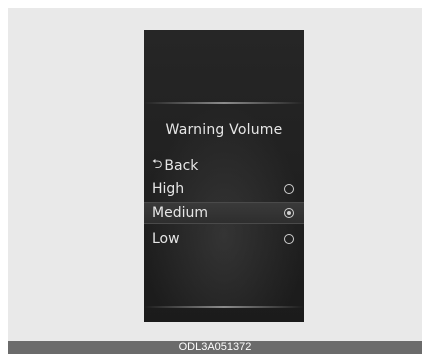 Image resolution: width=431 pixels, height=354 pixels. Describe the element at coordinates (215, 347) in the screenshot. I see `figure-caption: ODL3A051372` at that location.